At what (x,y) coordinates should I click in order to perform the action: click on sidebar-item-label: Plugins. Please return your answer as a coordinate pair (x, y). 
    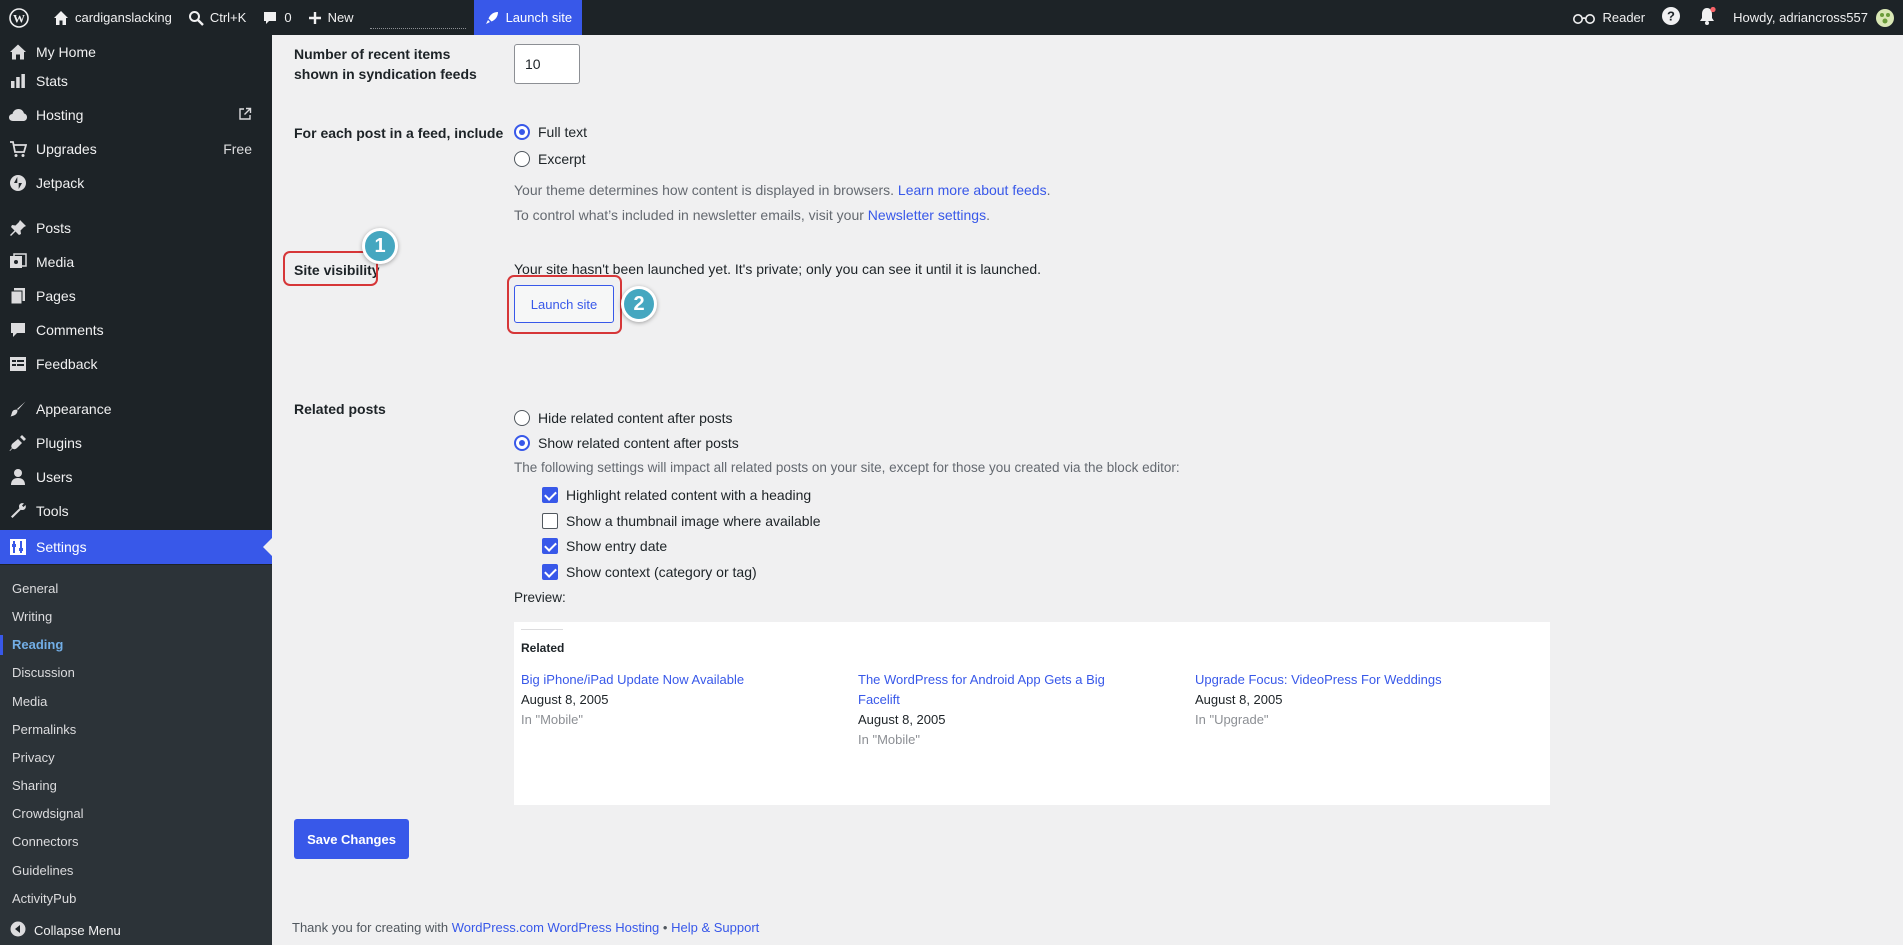
    Looking at the image, I should click on (59, 443).